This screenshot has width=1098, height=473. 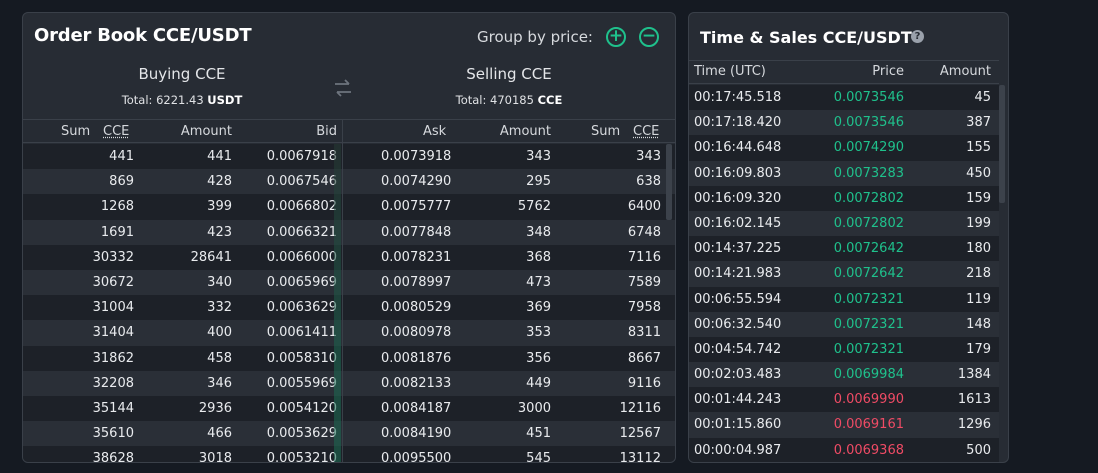 What do you see at coordinates (538, 232) in the screenshot?
I see `ask-amount-cell: 348` at bounding box center [538, 232].